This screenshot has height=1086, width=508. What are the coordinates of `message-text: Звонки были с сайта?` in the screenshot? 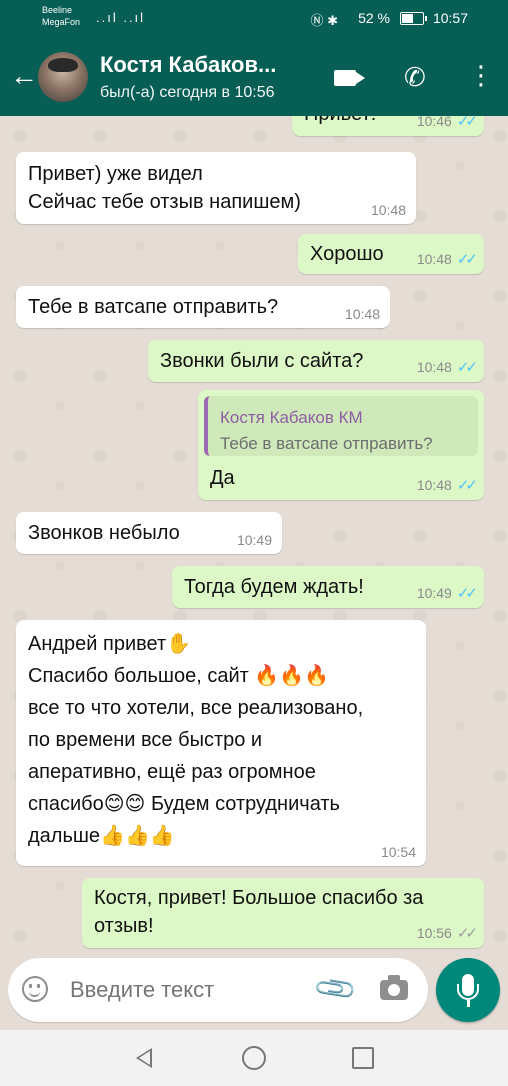 It's located at (262, 361).